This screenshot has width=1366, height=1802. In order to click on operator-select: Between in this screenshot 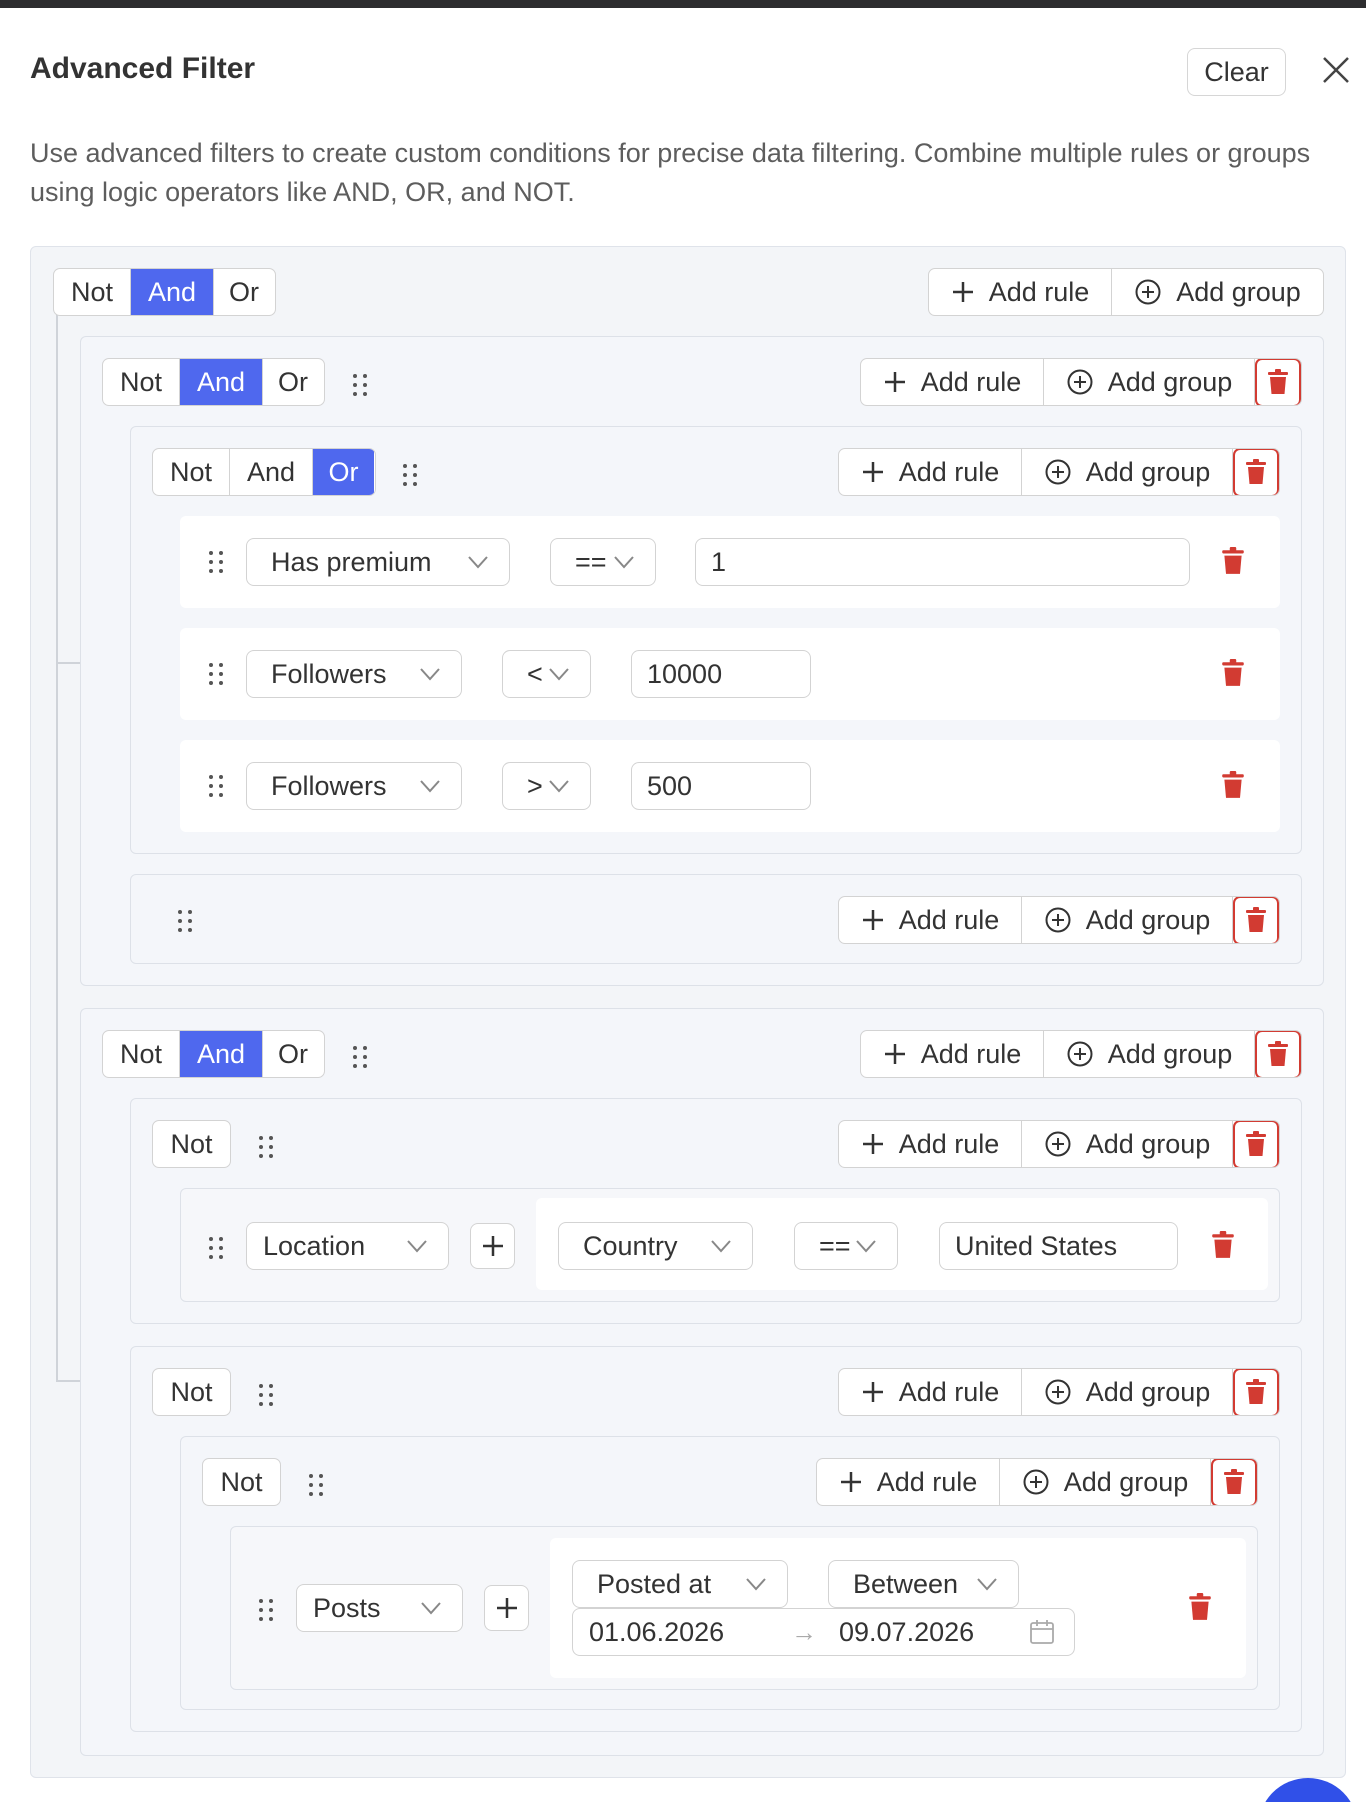, I will do `click(923, 1584)`.